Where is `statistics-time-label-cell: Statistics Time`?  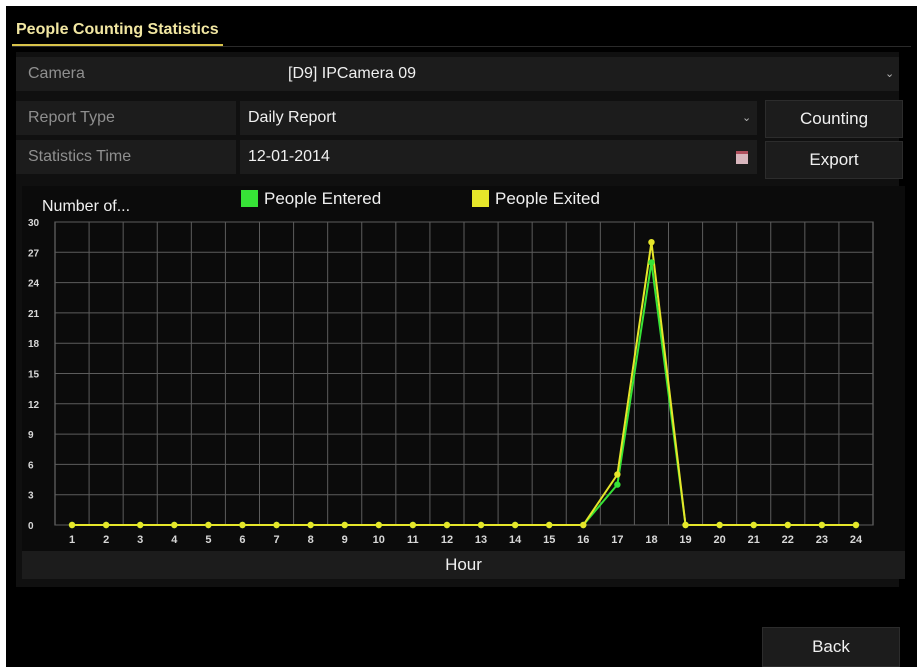
statistics-time-label-cell: Statistics Time is located at coordinates (126, 157).